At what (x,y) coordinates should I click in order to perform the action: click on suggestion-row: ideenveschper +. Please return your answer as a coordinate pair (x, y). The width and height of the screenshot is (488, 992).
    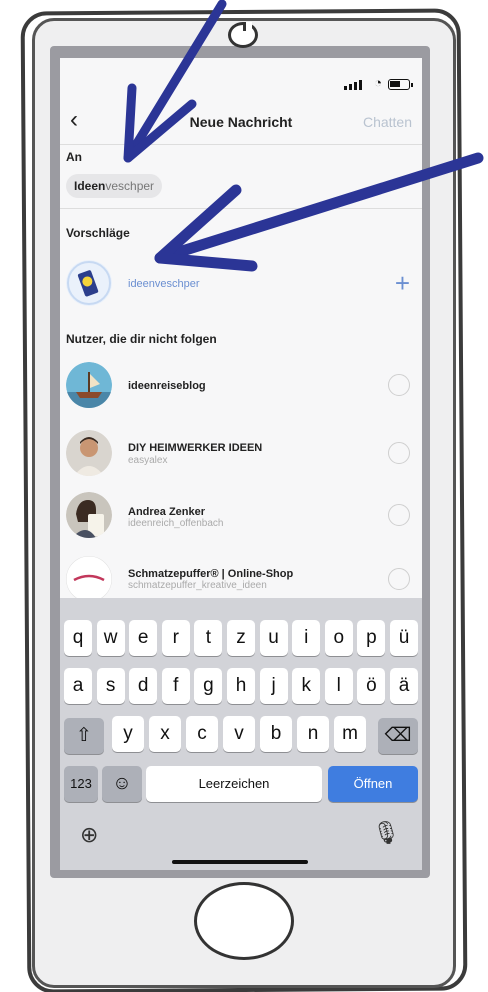
    Looking at the image, I should click on (241, 285).